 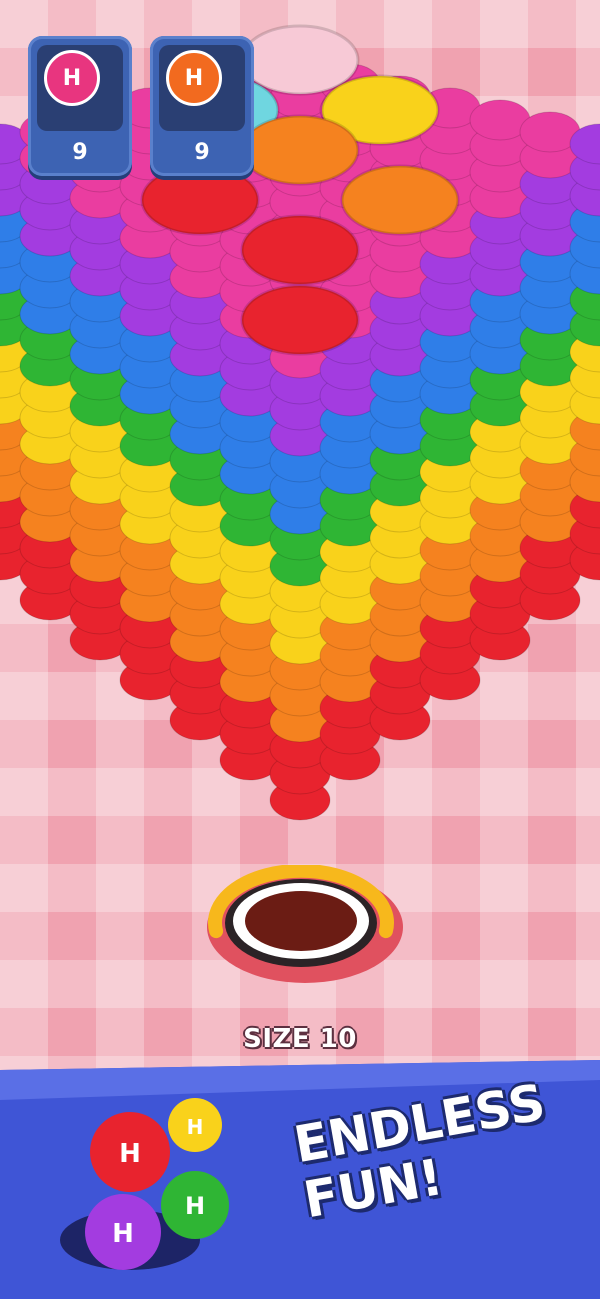 I want to click on candy-counter-orange: H 9, so click(x=202, y=106).